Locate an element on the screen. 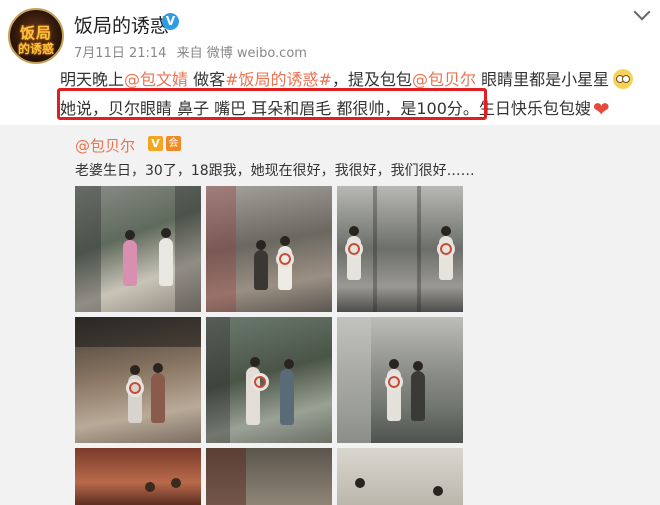  post-text-line-1: 明天晚上@包文婧 做客#饭局的诱惑#，提及包包@包贝尔 眼睛里都是小星星 is located at coordinates (347, 78).